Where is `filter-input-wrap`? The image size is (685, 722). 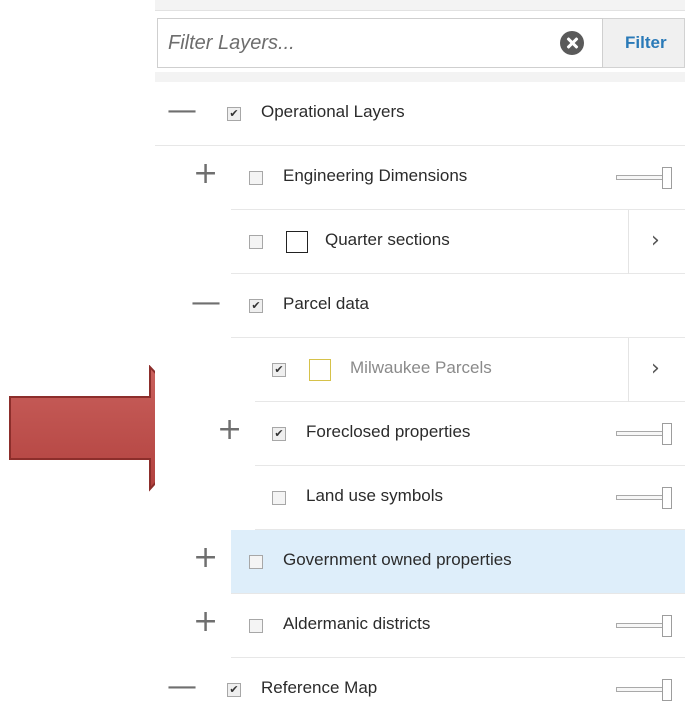
filter-input-wrap is located at coordinates (380, 43).